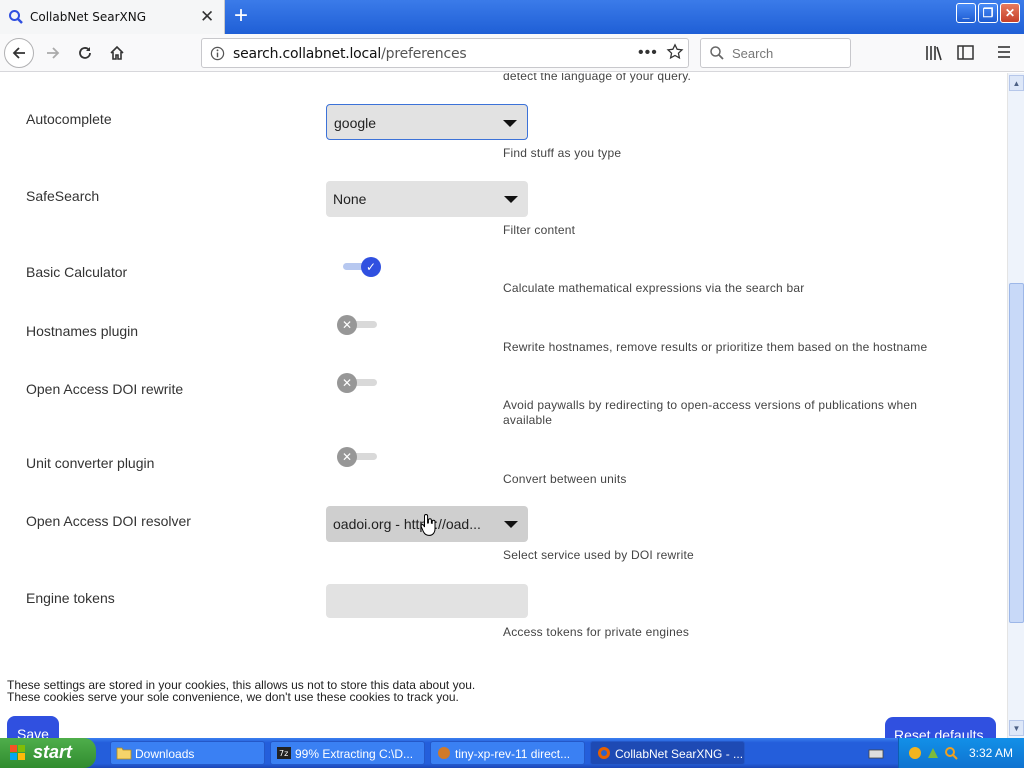 Image resolution: width=1024 pixels, height=768 pixels. I want to click on unit-converter-toggle: ✕, so click(359, 457).